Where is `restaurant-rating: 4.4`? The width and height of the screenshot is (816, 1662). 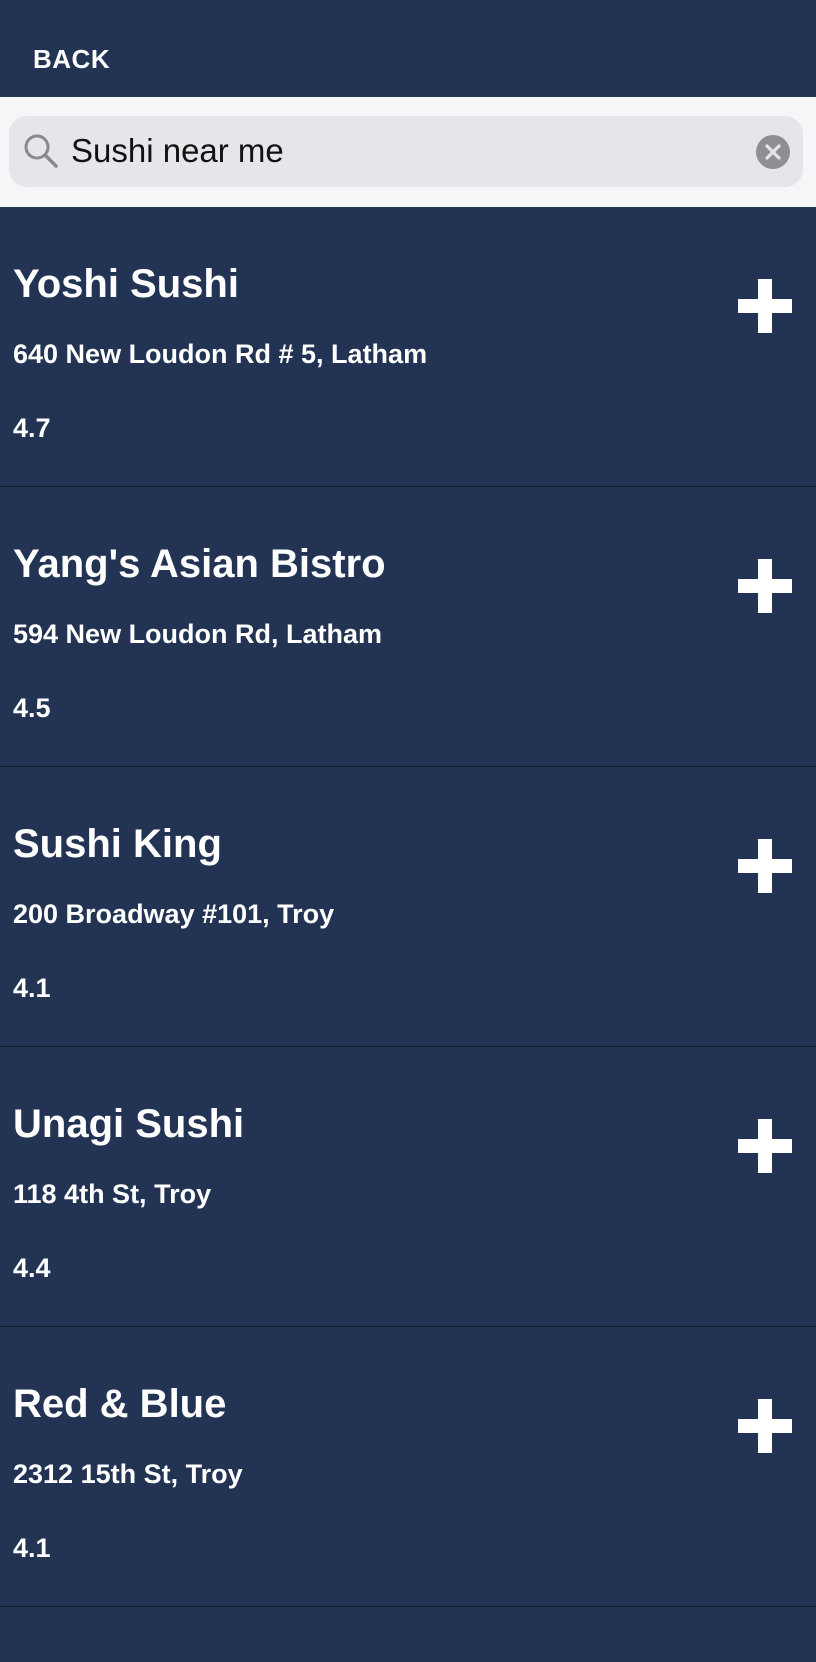
restaurant-rating: 4.4 is located at coordinates (32, 1268).